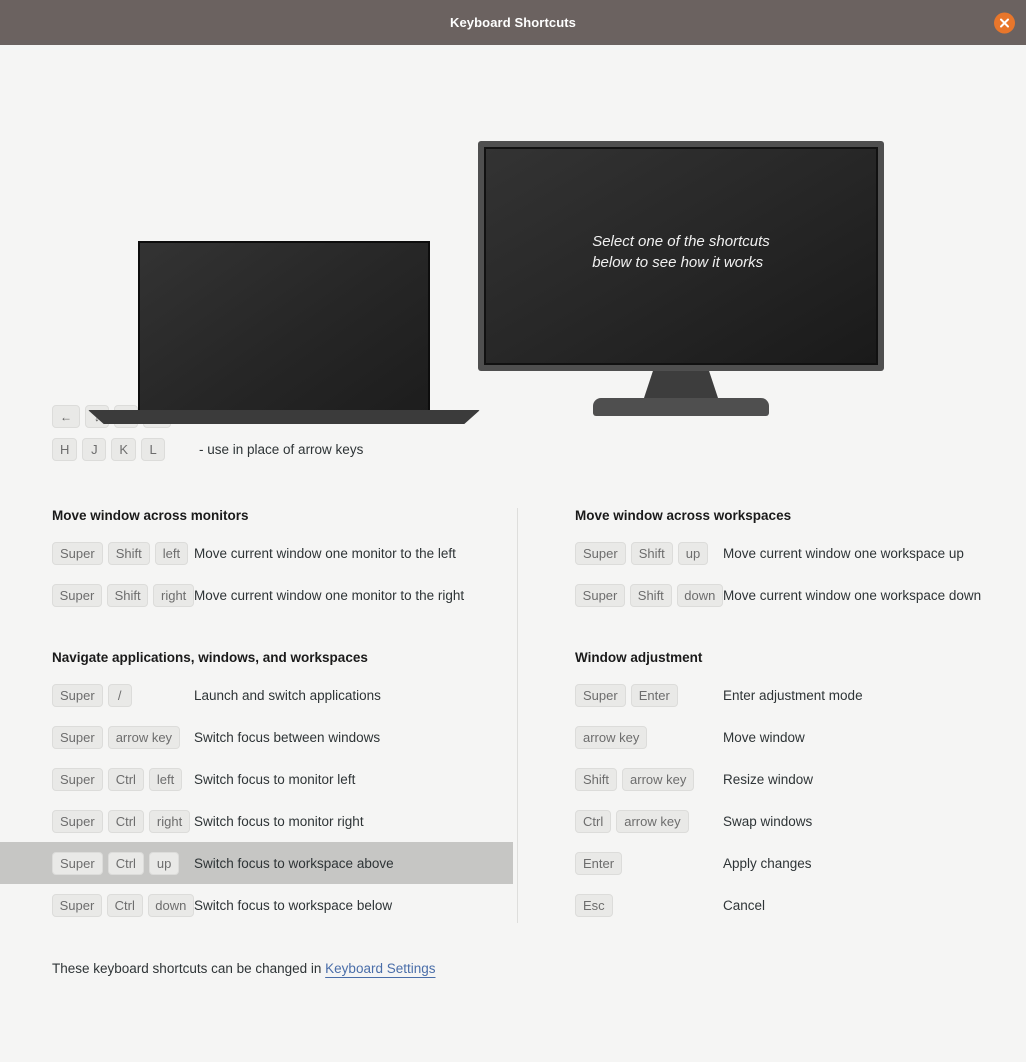  What do you see at coordinates (654, 695) in the screenshot?
I see `keycap: Enter` at bounding box center [654, 695].